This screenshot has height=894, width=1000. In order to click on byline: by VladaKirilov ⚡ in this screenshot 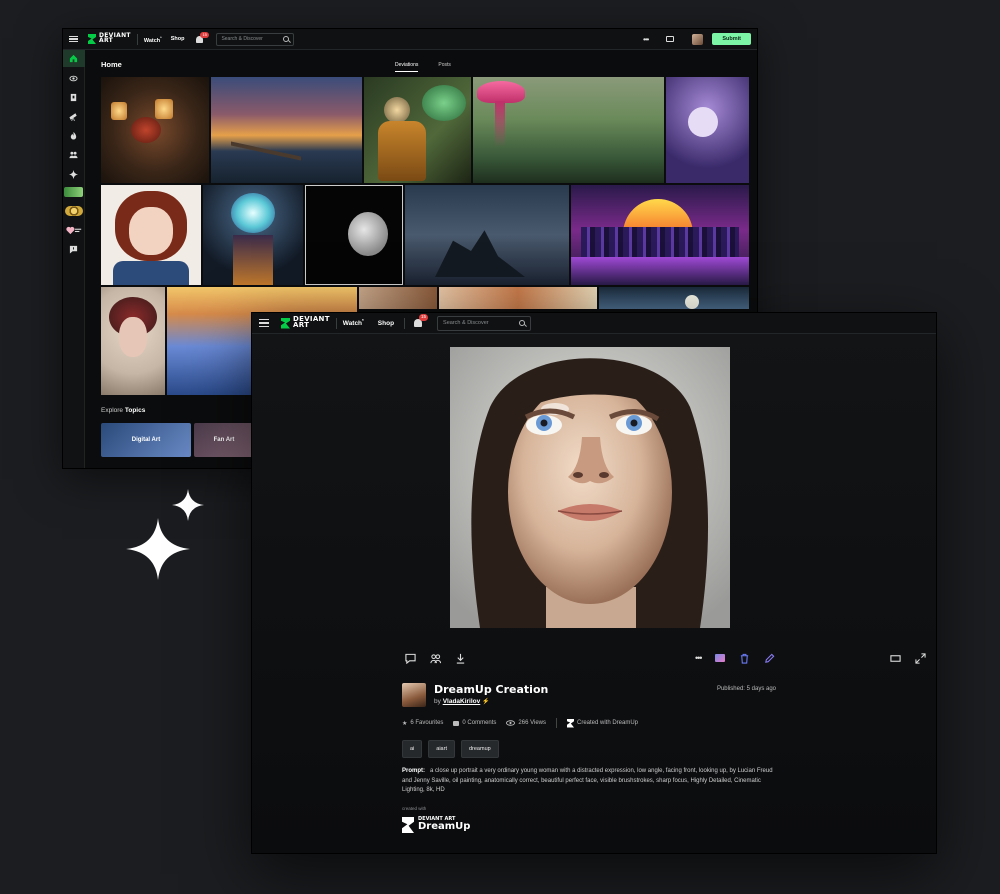, I will do `click(462, 701)`.